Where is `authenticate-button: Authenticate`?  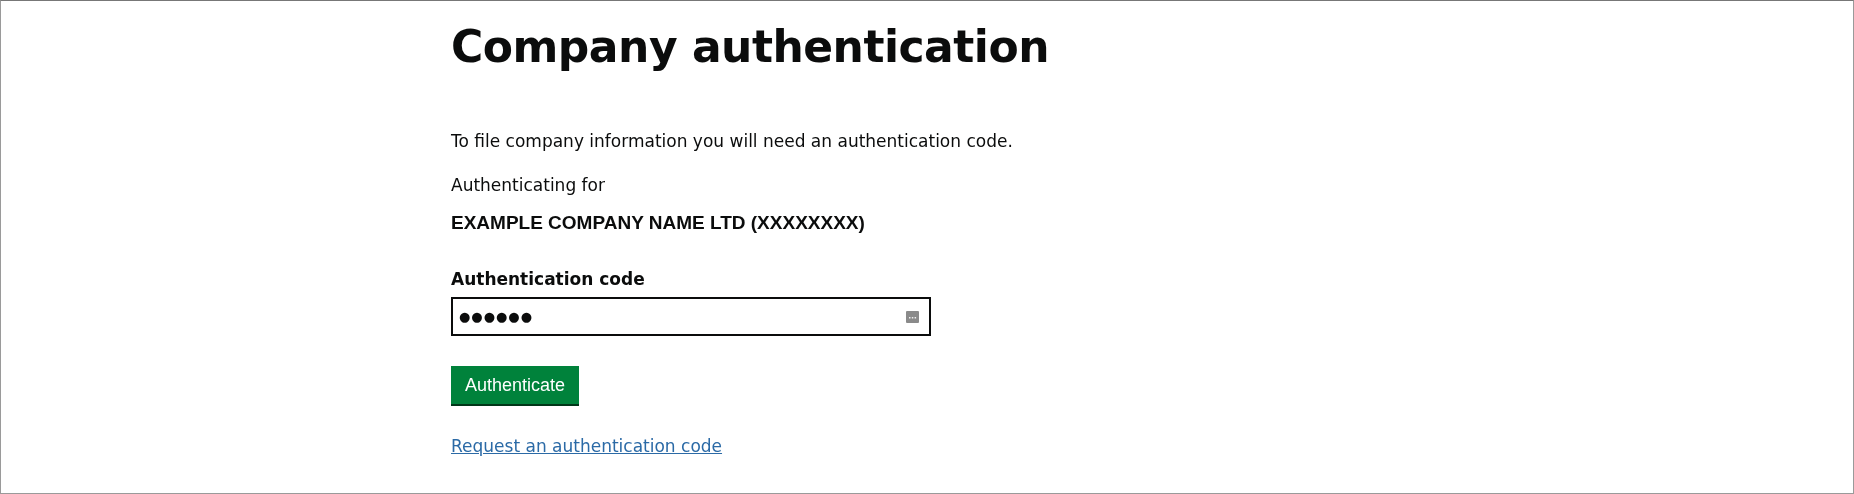
authenticate-button: Authenticate is located at coordinates (515, 386).